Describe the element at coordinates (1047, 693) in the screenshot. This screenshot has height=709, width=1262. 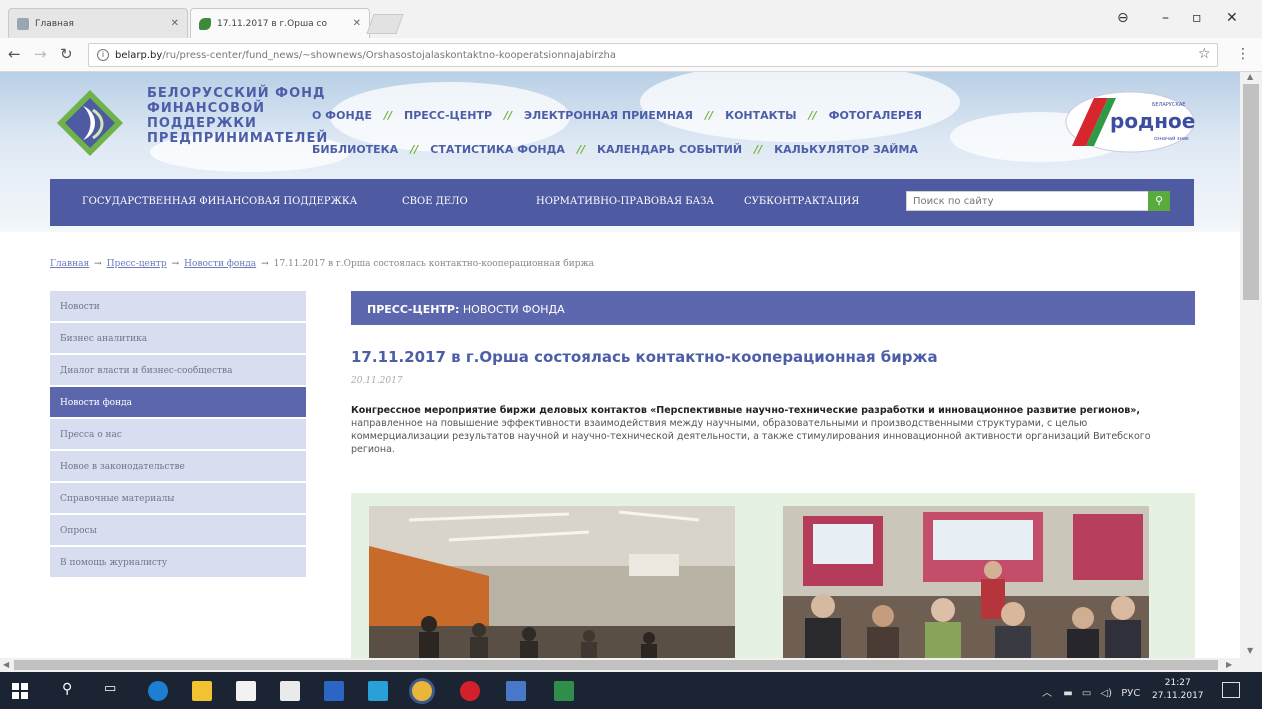
I see `tray-chevron-icon: ︿` at that location.